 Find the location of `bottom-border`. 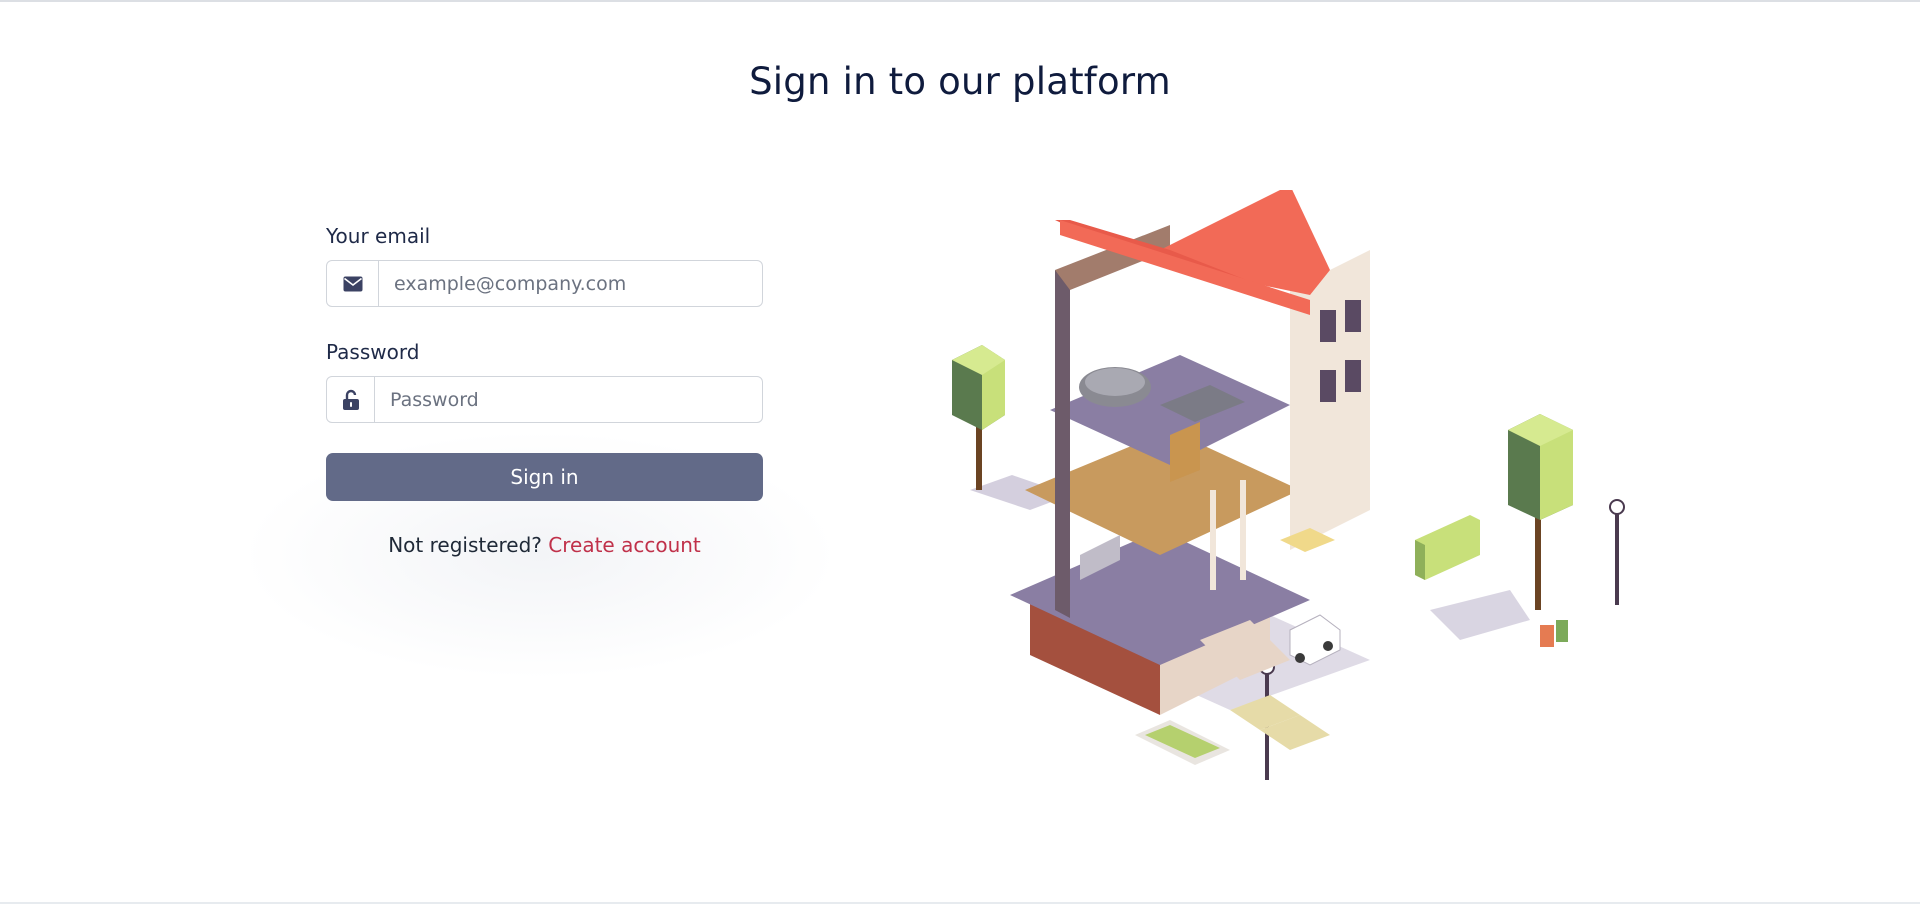

bottom-border is located at coordinates (960, 903).